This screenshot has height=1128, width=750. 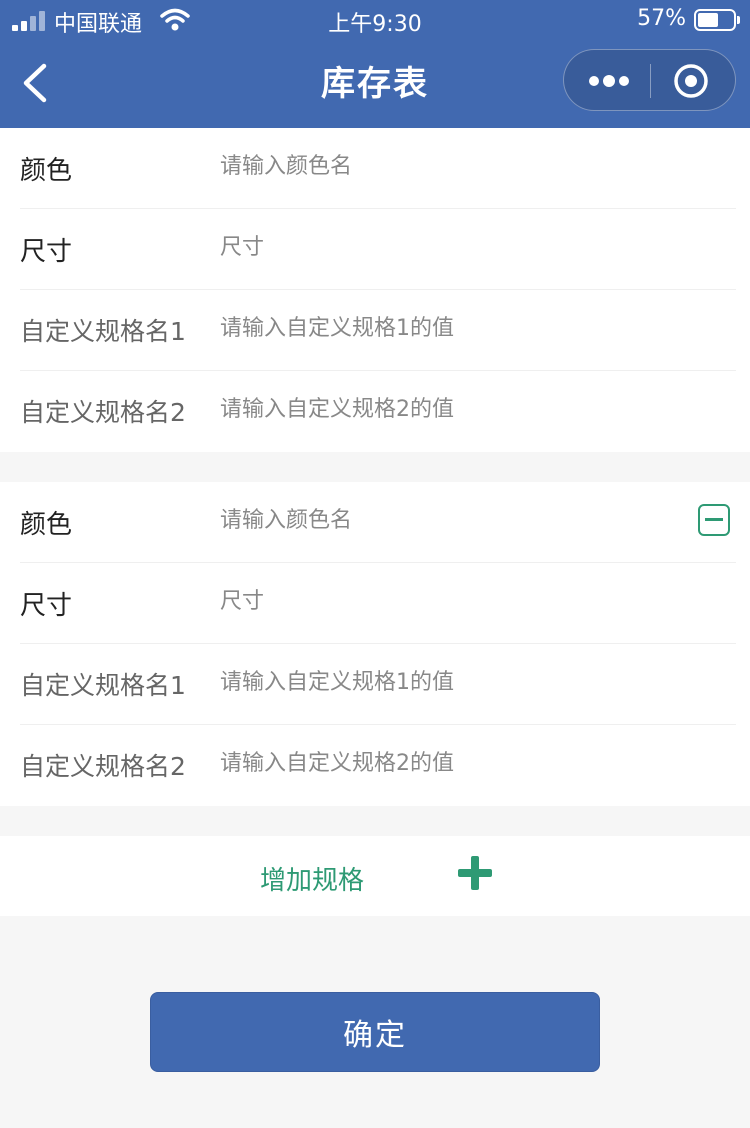 What do you see at coordinates (609, 81) in the screenshot?
I see `more-icon` at bounding box center [609, 81].